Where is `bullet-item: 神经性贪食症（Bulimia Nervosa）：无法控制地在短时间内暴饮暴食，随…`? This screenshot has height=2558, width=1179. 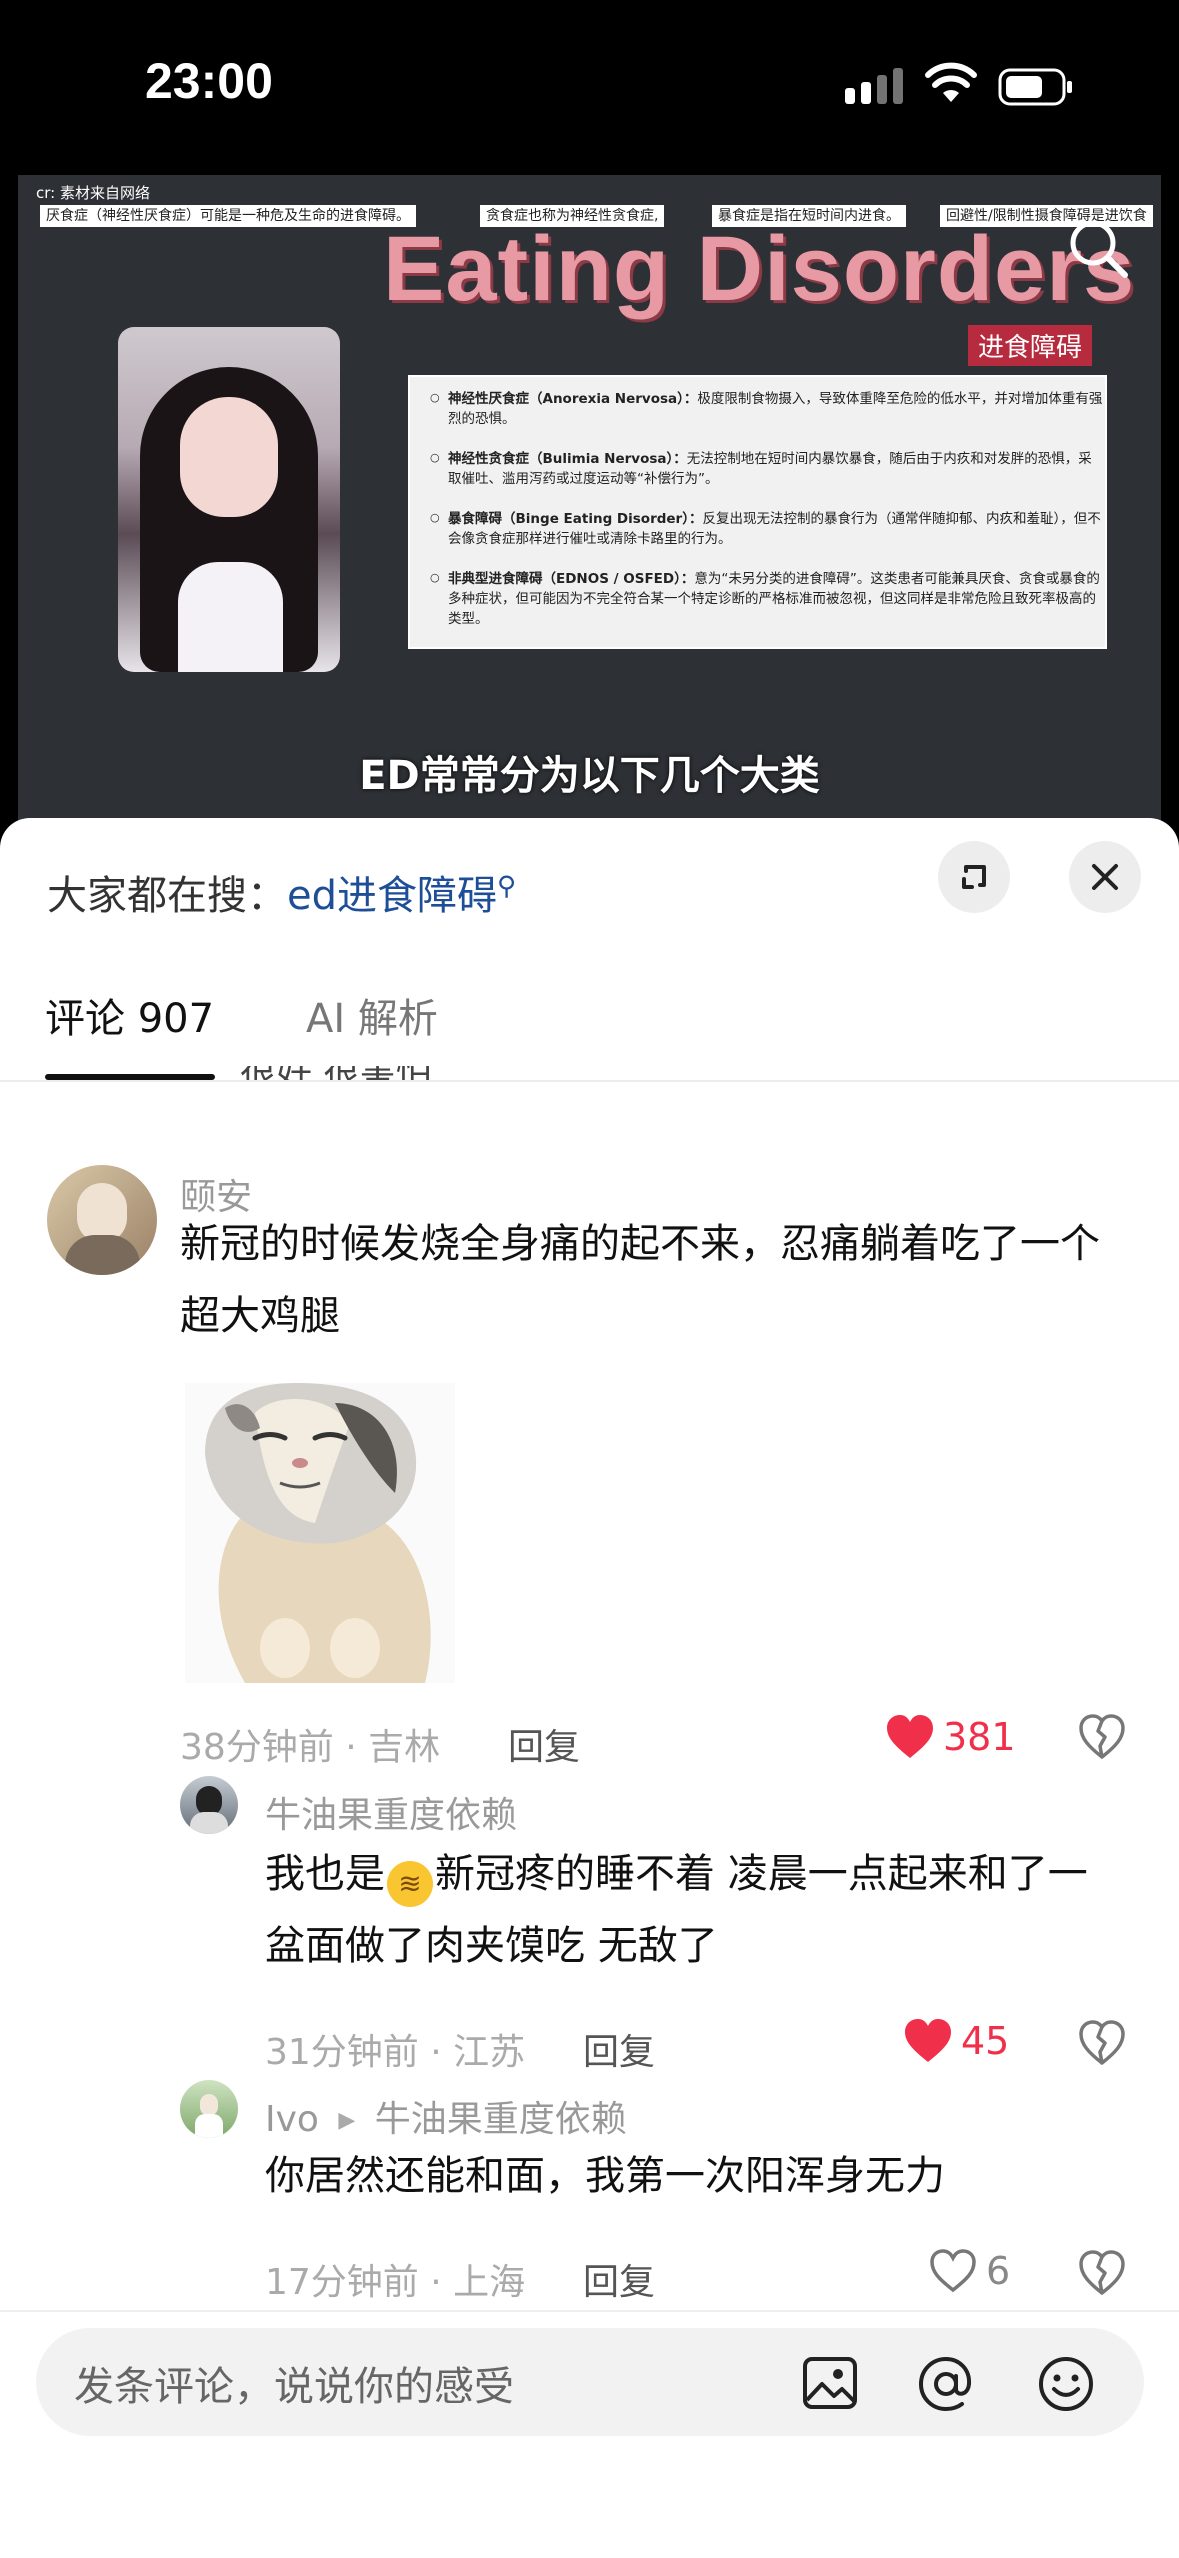 bullet-item: 神经性贪食症（Bulimia Nervosa）：无法控制地在短时间内暴饮暴食，随… is located at coordinates (766, 468).